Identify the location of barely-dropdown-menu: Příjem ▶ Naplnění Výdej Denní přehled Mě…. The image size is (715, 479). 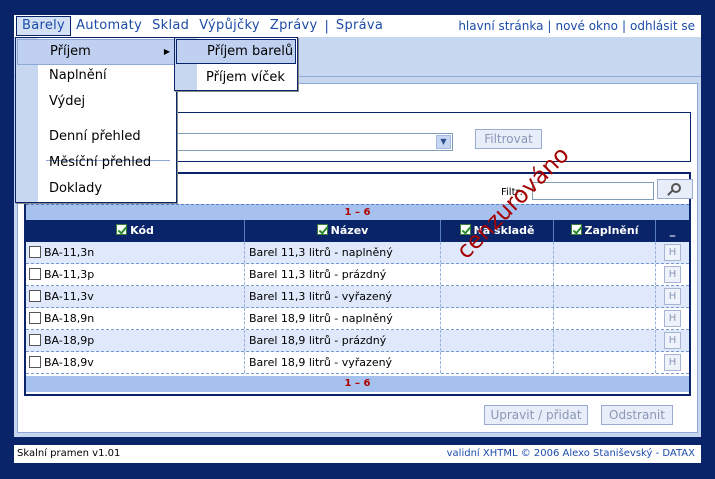
(96, 120).